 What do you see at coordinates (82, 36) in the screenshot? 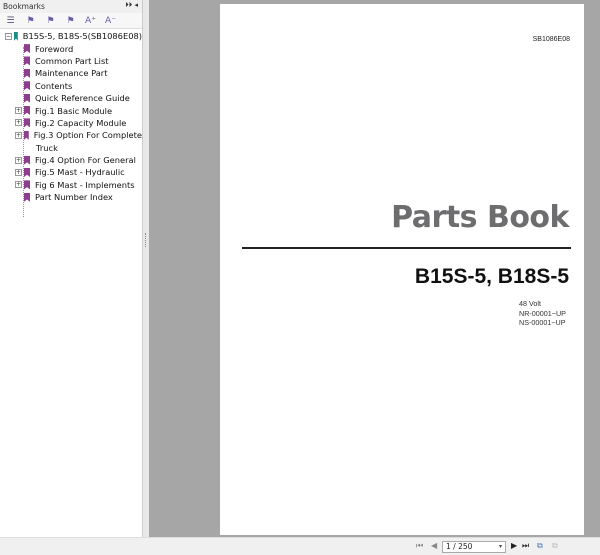
I see `bookmark-label: B15S-5, B18S-5(SB1086E08)` at bounding box center [82, 36].